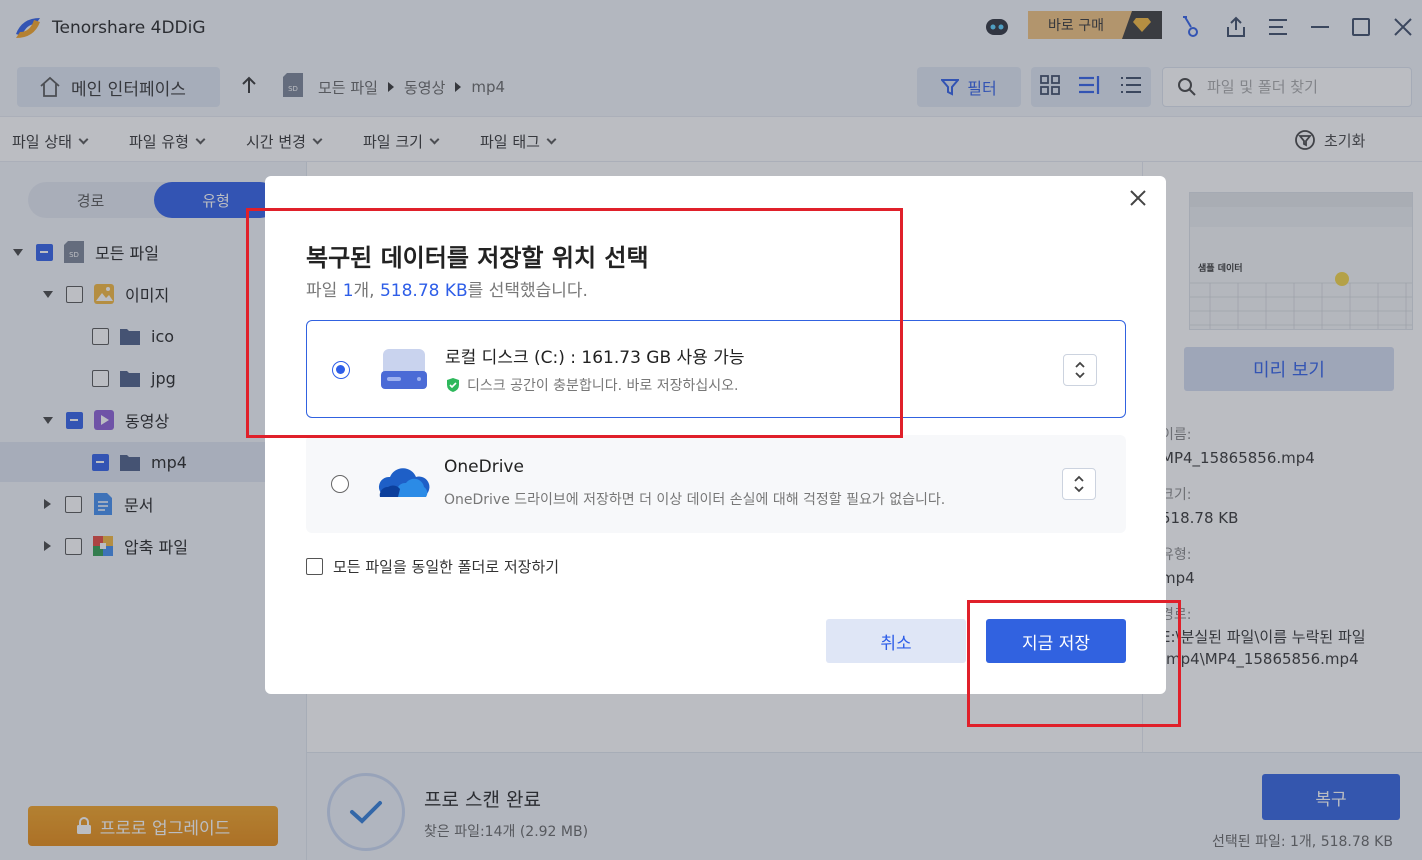  I want to click on same-folder-checkbox-row: 모든 파일을 동일한 폴더로 저장하기, so click(432, 566).